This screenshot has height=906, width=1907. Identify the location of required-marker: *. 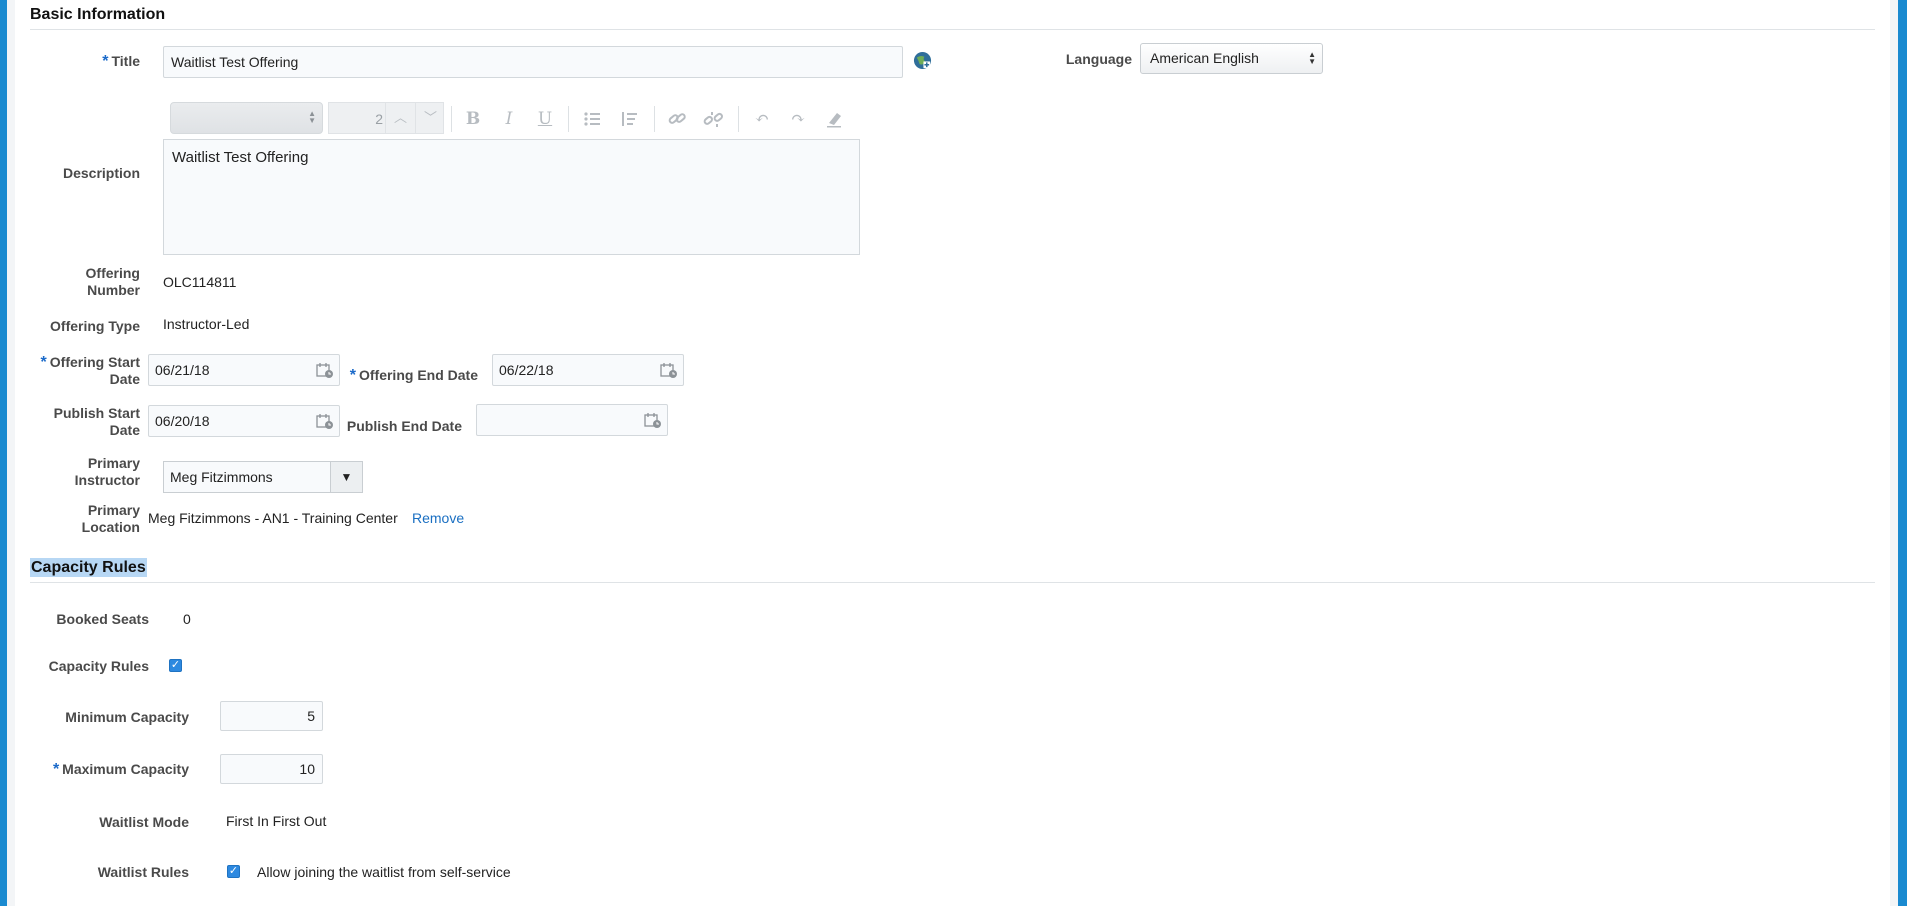
(105, 61).